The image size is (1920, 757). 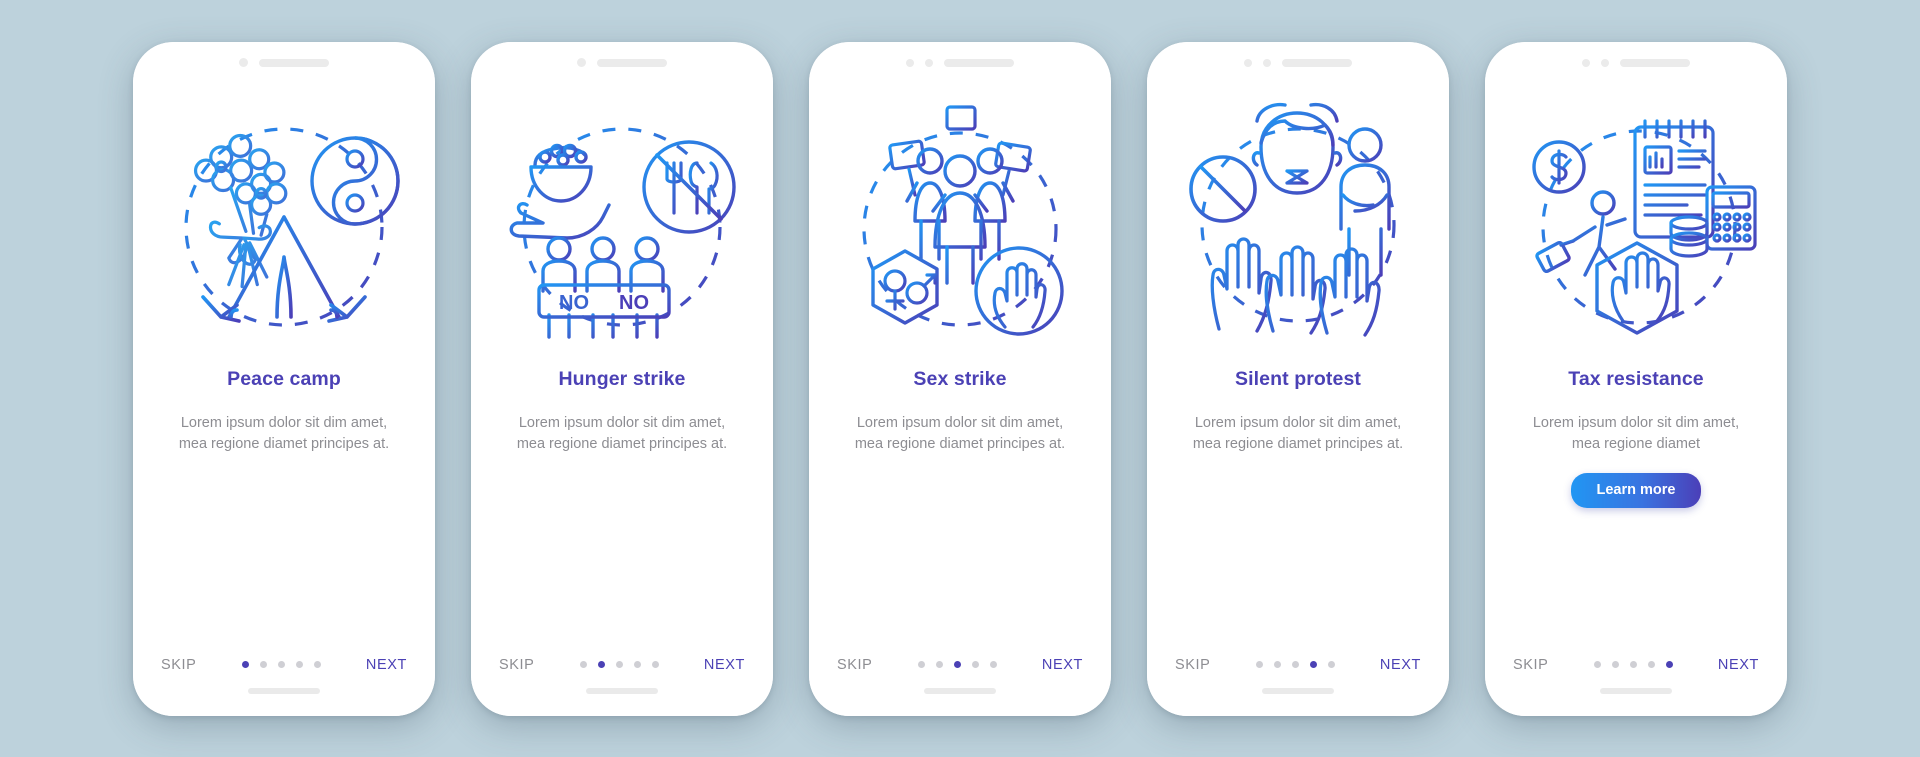 What do you see at coordinates (574, 303) in the screenshot?
I see `banner-label-left: NO` at bounding box center [574, 303].